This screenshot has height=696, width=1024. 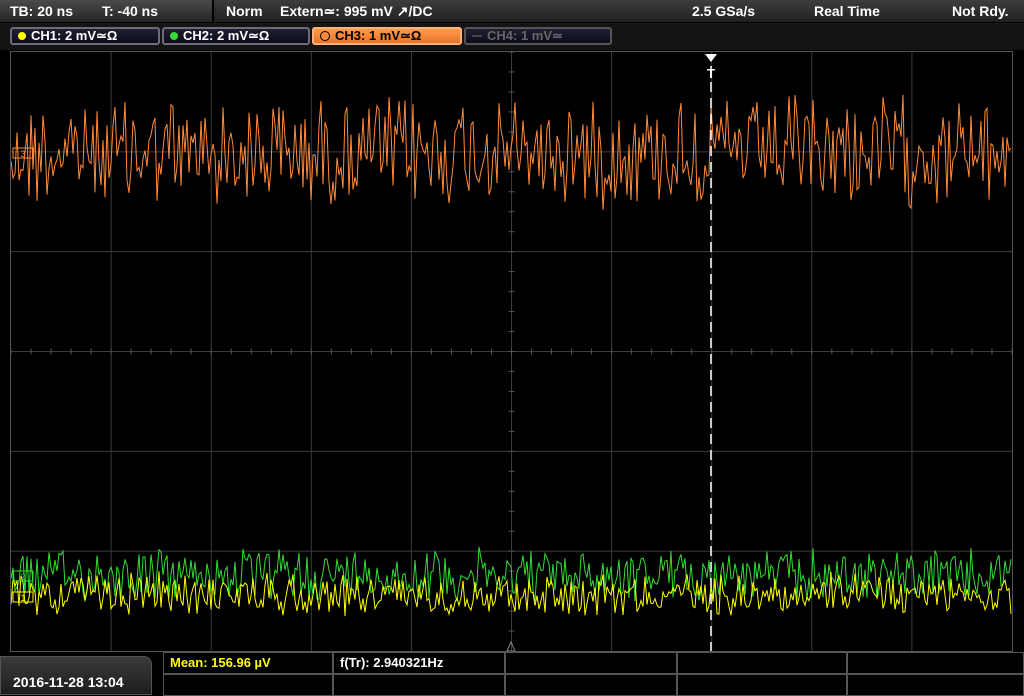 I want to click on trigger-arrow-icon, so click(x=711, y=58).